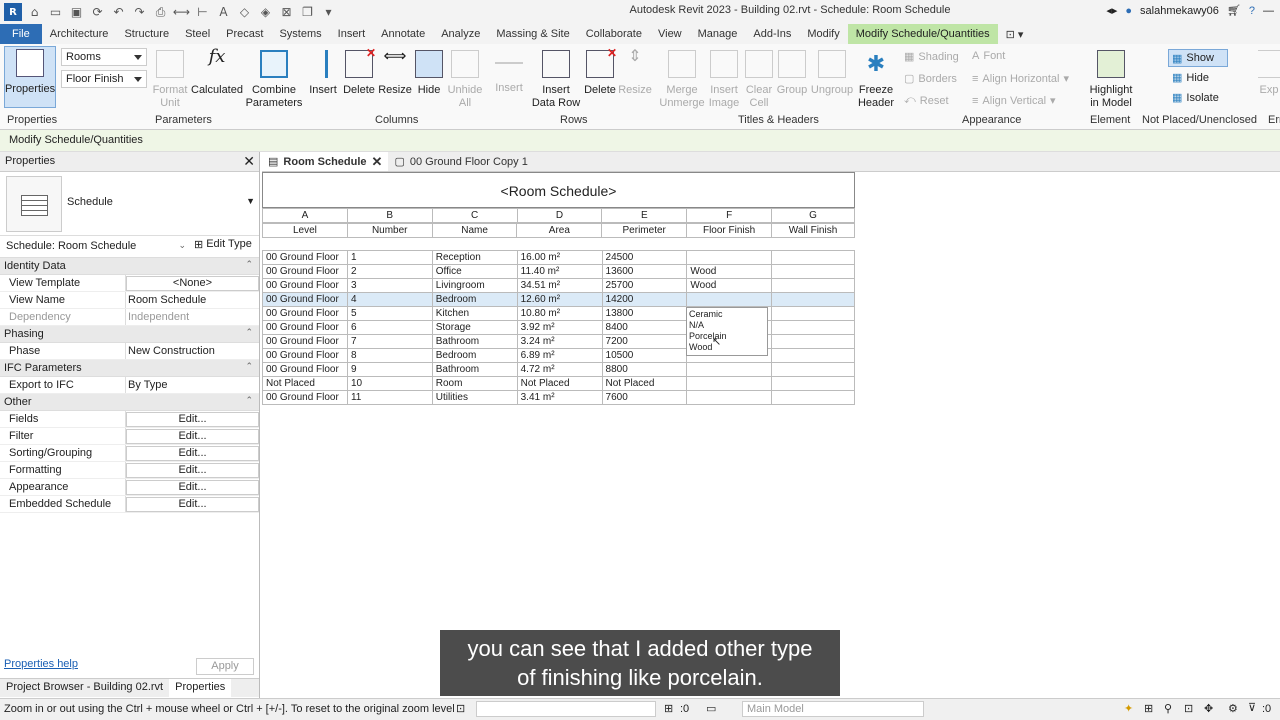  What do you see at coordinates (832, 73) in the screenshot?
I see `ungroup-button: Ungroup` at bounding box center [832, 73].